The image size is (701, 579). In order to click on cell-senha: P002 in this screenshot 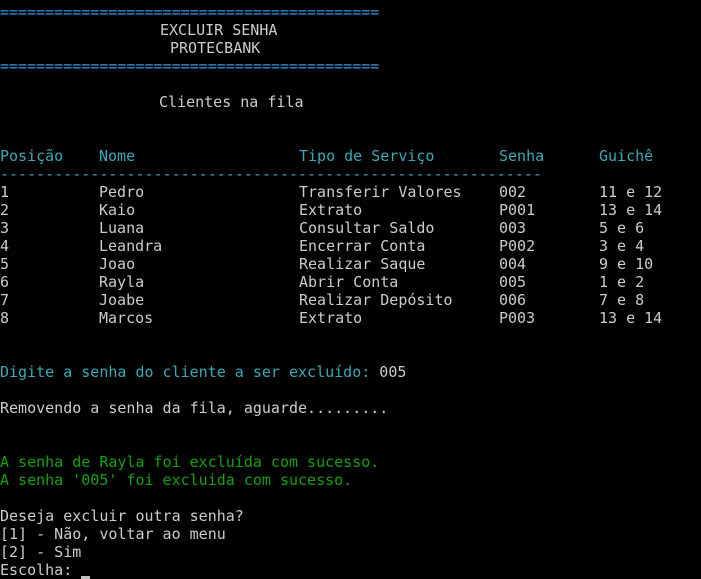, I will do `click(517, 246)`.